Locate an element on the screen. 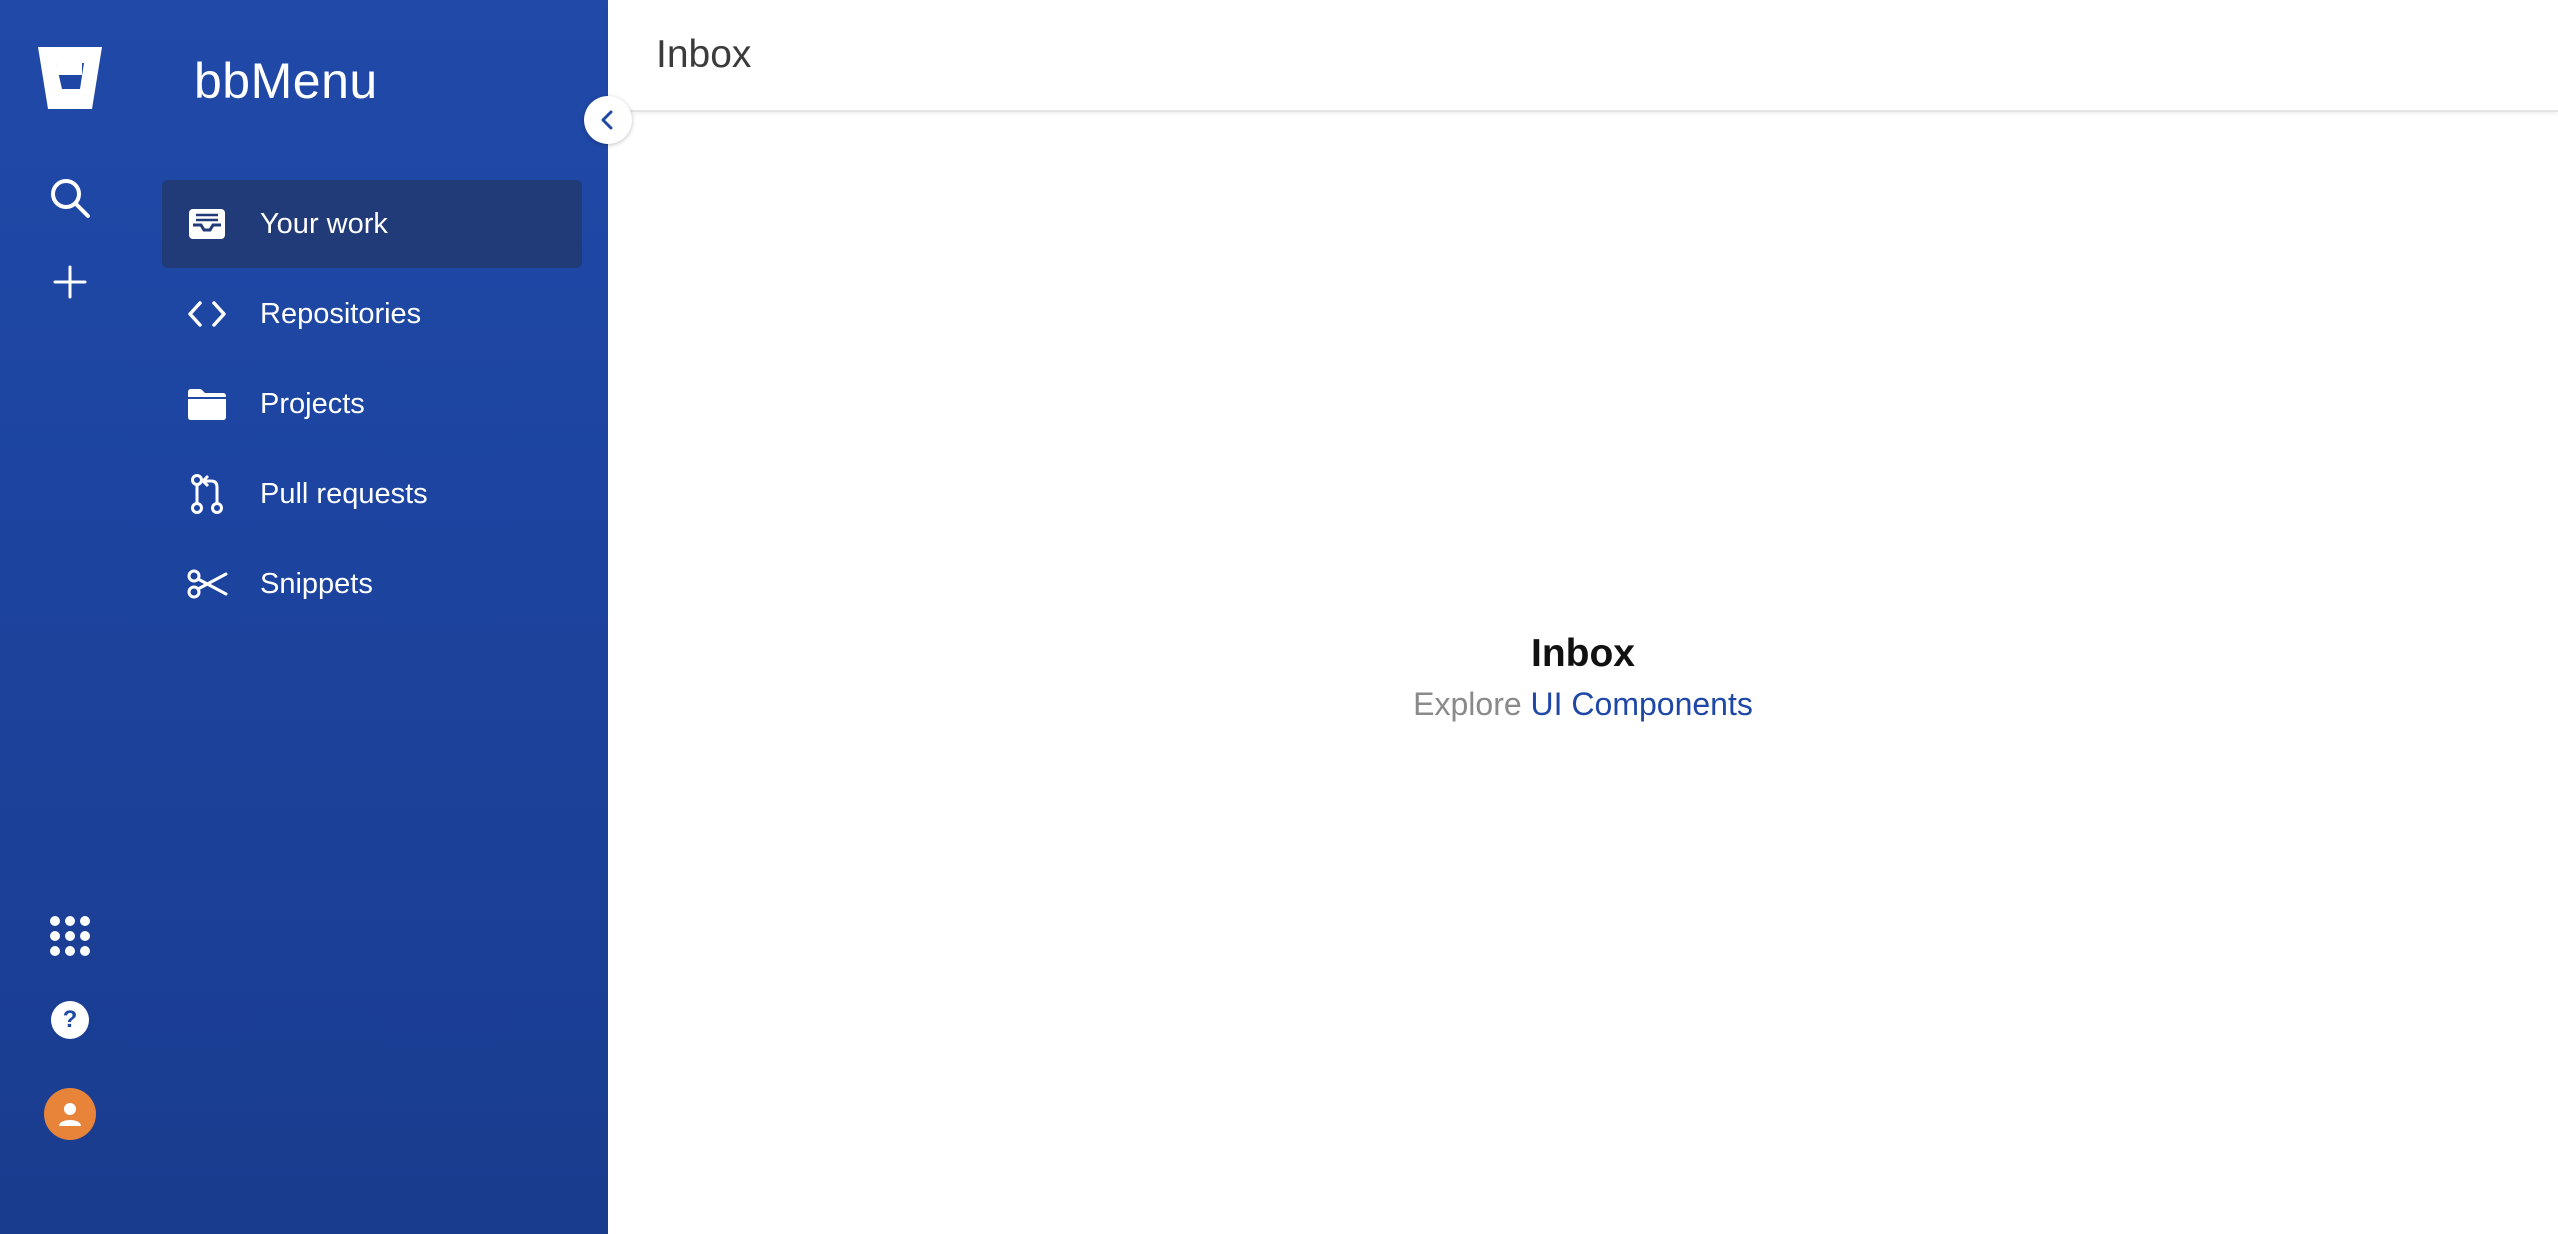 This screenshot has width=2558, height=1234. page-title: Inbox is located at coordinates (704, 54).